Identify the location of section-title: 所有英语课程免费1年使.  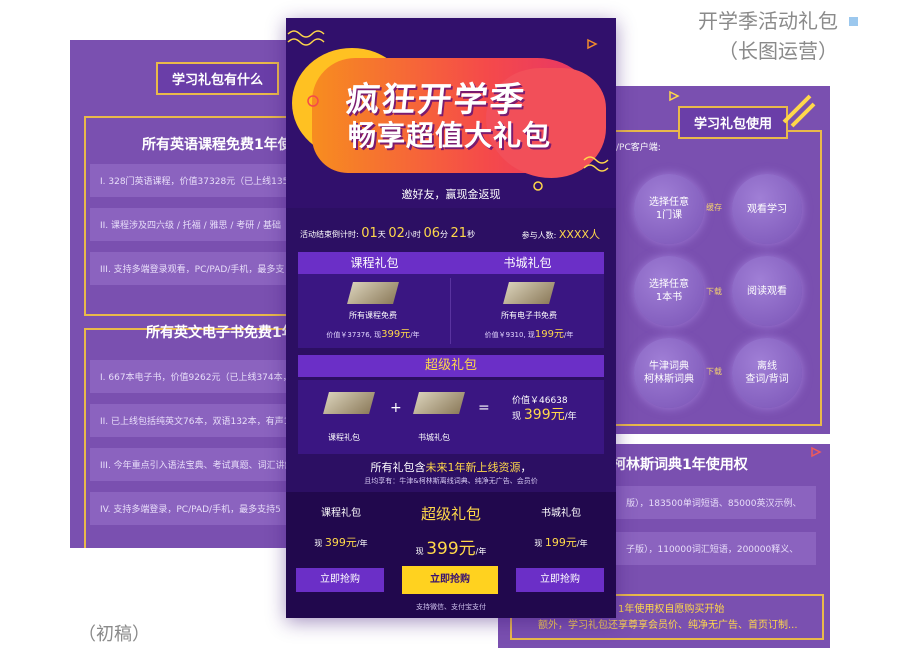
(217, 145).